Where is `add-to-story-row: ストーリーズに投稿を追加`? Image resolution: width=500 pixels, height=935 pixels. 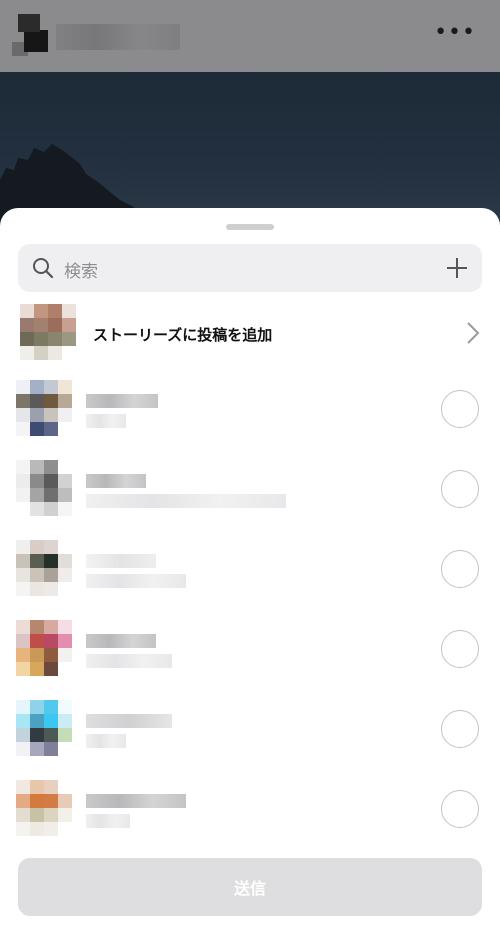
add-to-story-row: ストーリーズに投稿を追加 is located at coordinates (250, 335).